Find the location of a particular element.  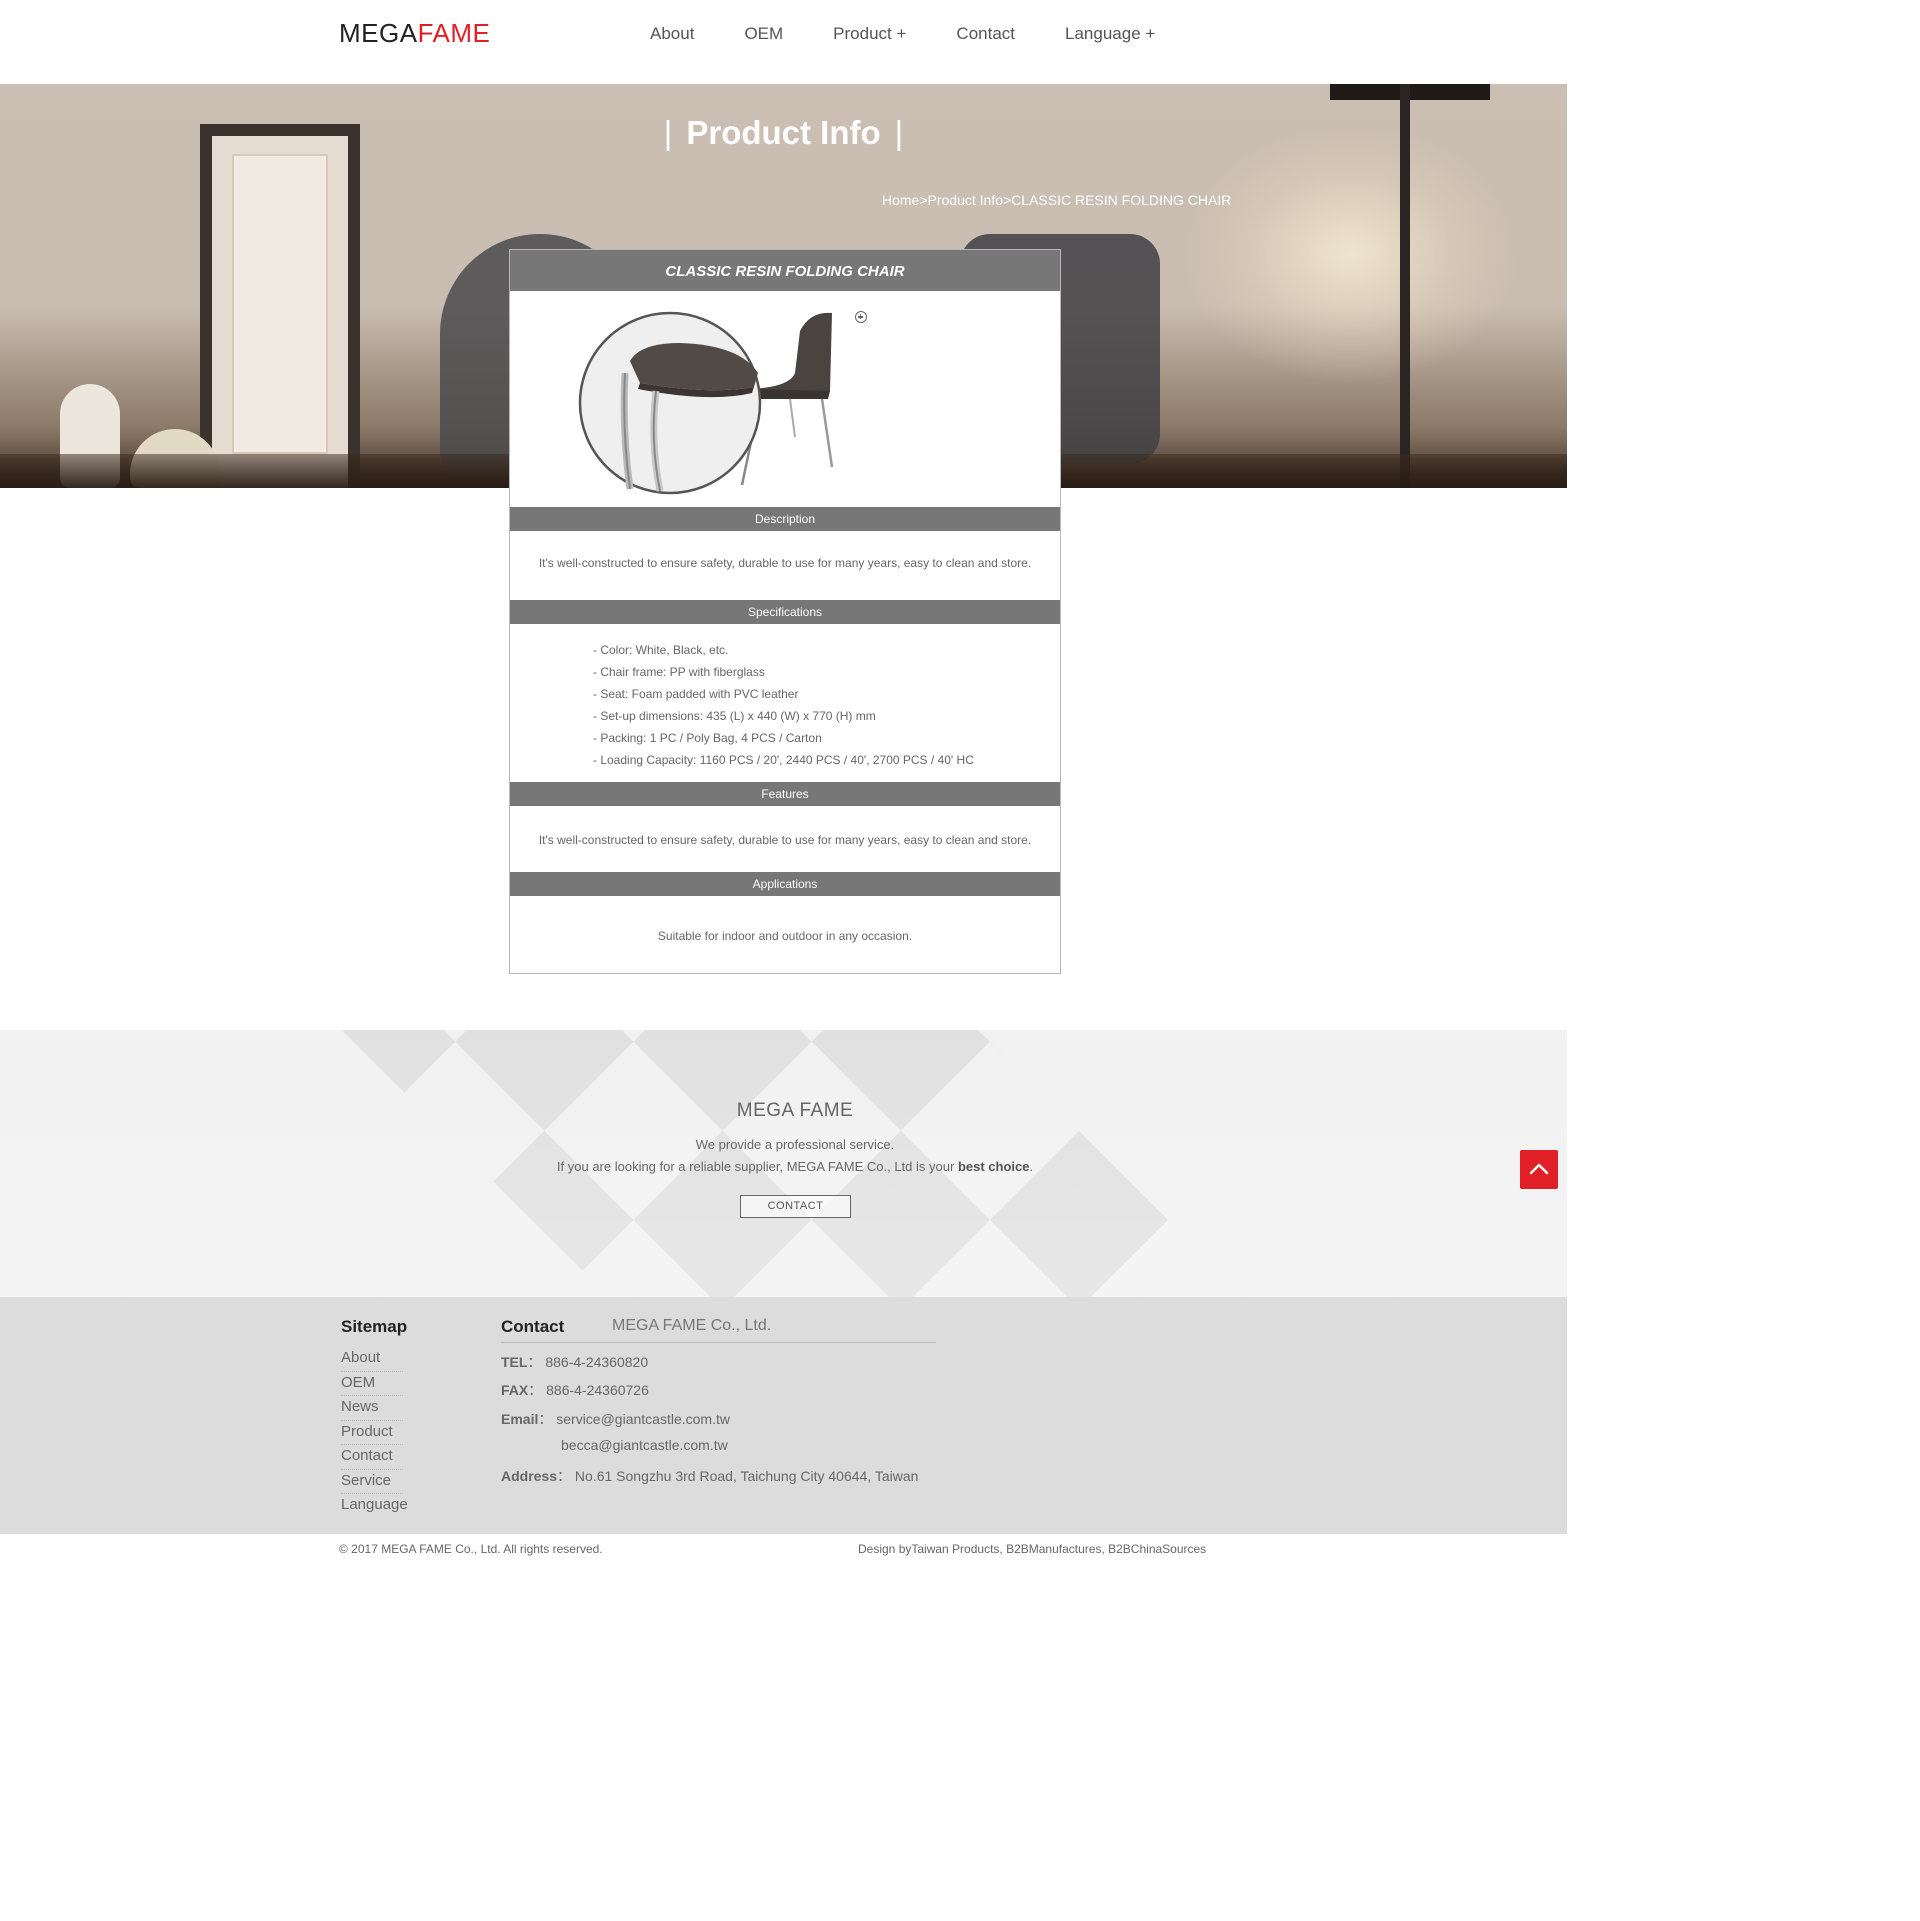

spec-item: - Color: White, Black, etc. is located at coordinates (661, 650).